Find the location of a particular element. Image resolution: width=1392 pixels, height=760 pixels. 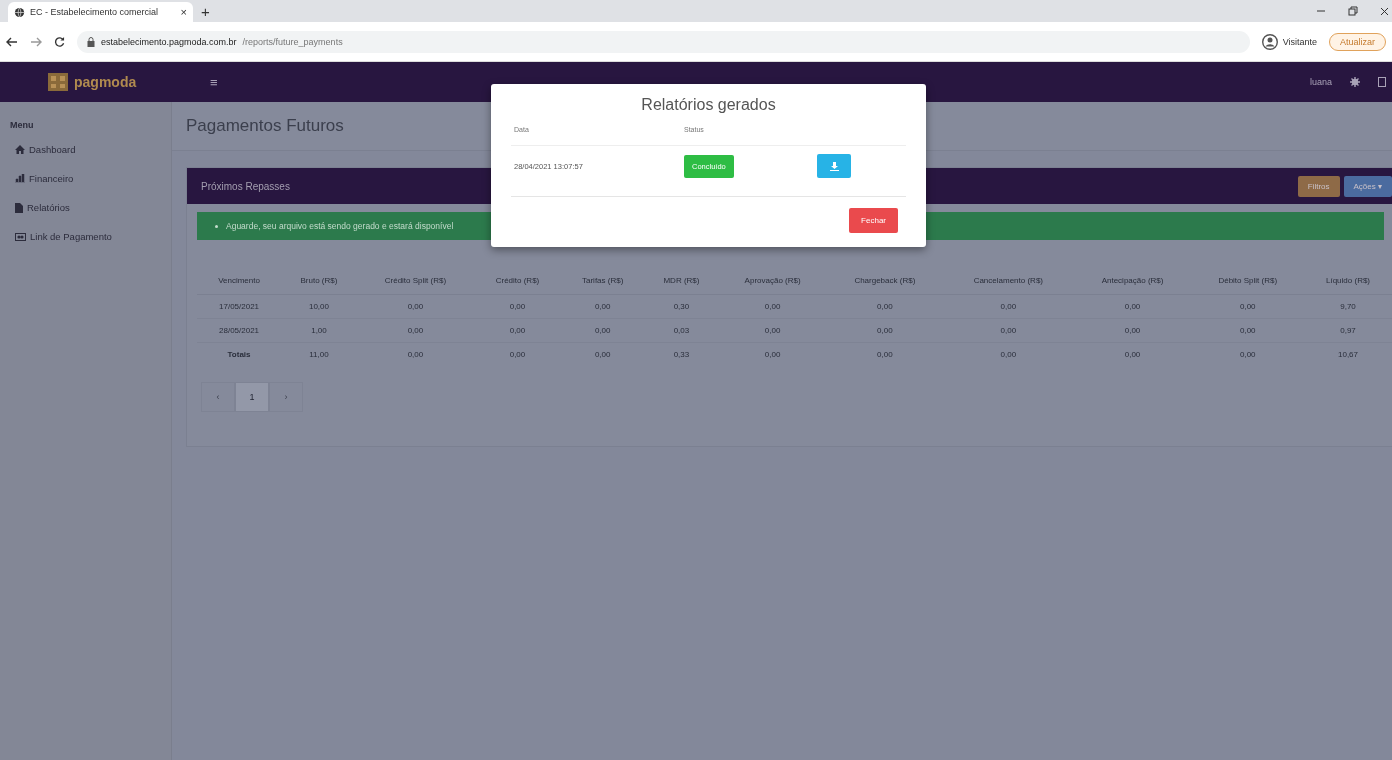

sidebar-item: Dashboard is located at coordinates (93, 149).